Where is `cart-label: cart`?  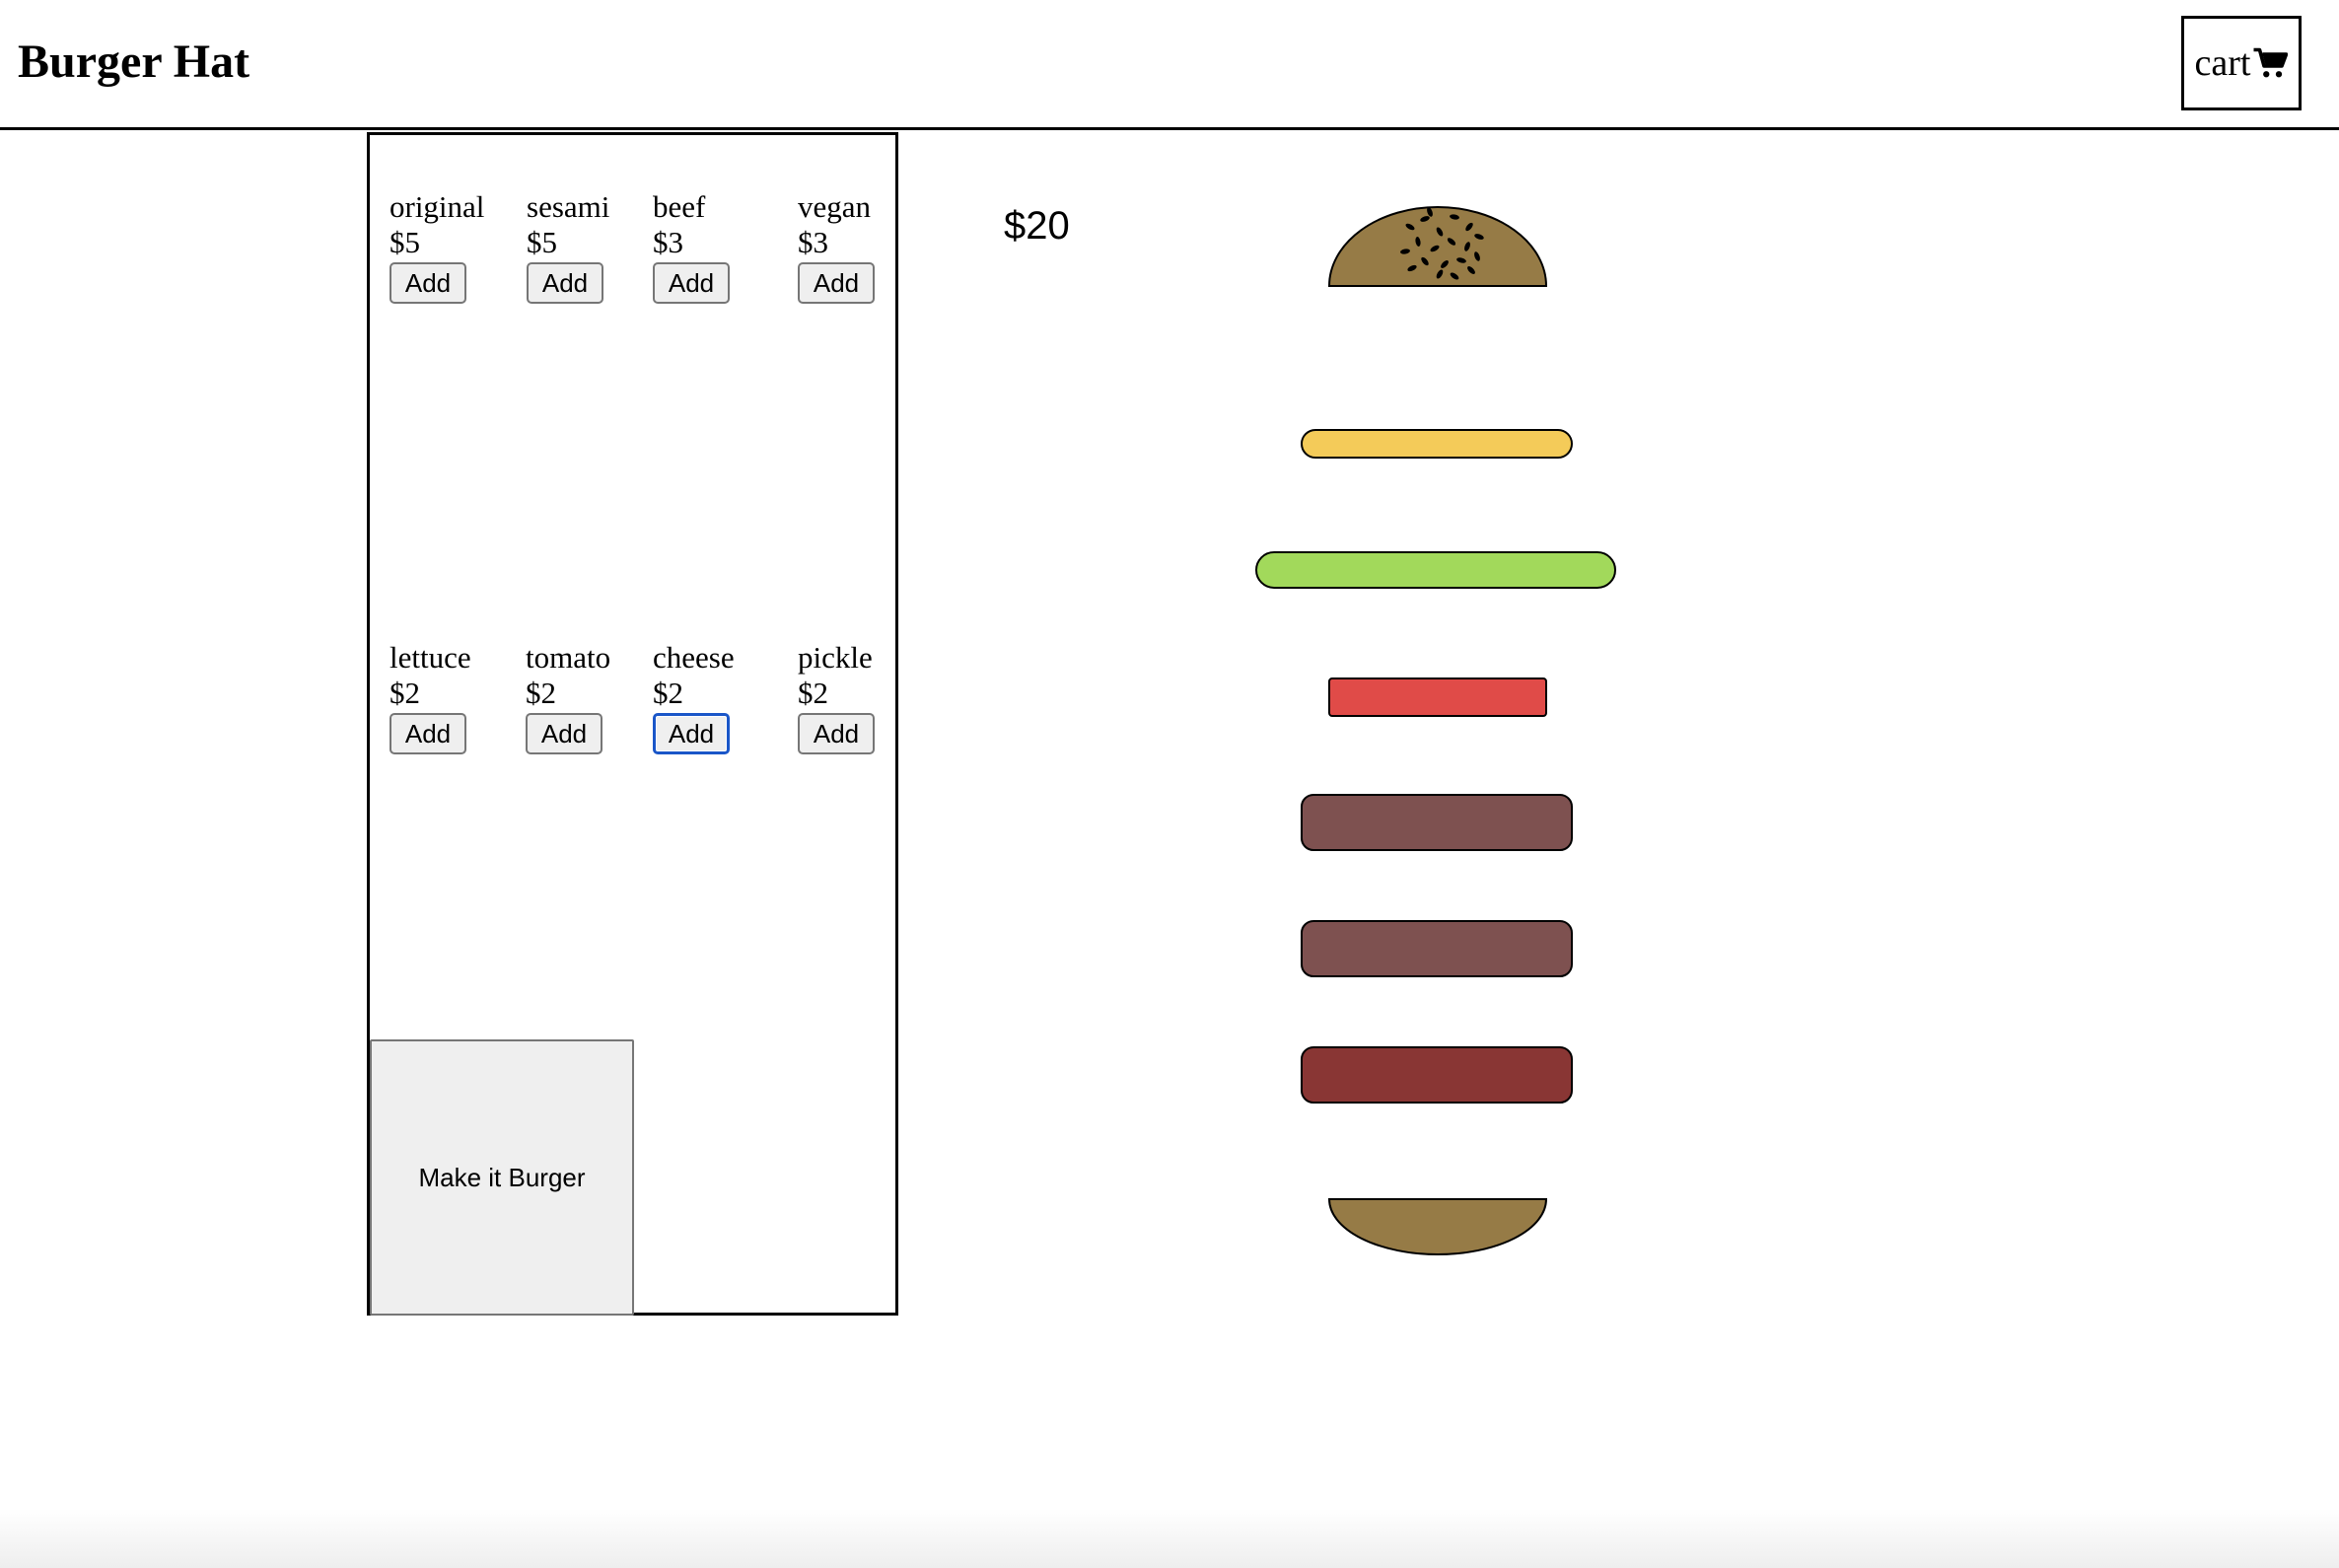 cart-label: cart is located at coordinates (2222, 63).